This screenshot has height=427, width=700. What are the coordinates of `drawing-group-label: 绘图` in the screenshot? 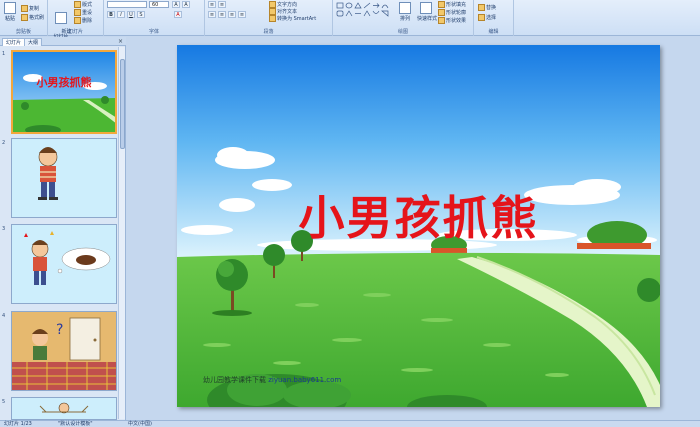 It's located at (402, 32).